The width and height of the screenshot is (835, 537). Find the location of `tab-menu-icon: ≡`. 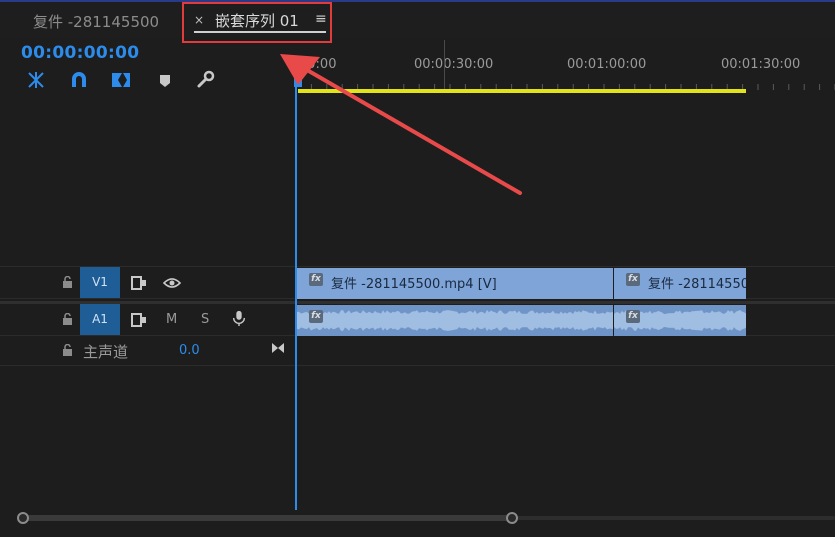

tab-menu-icon: ≡ is located at coordinates (321, 19).